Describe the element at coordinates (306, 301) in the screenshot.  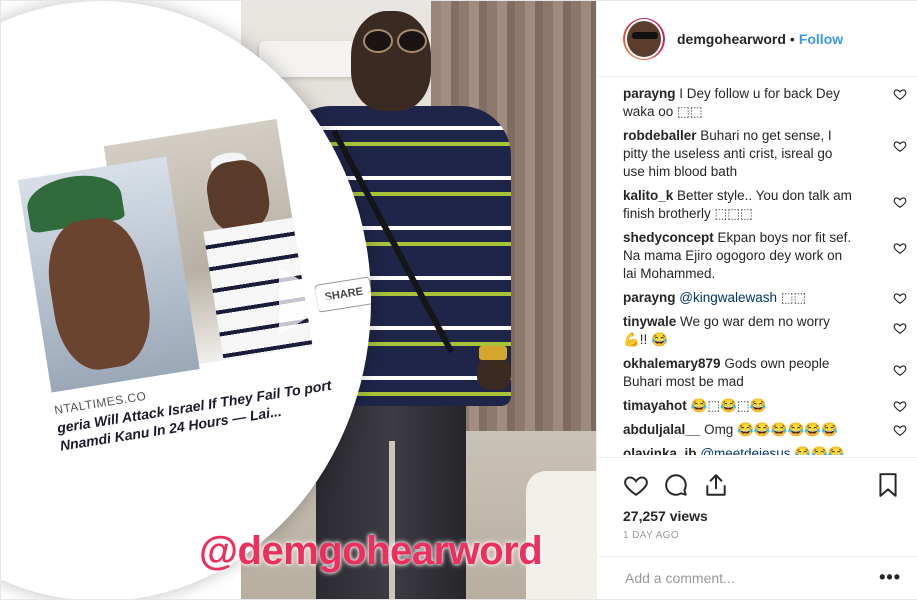
I see `play-icon` at that location.